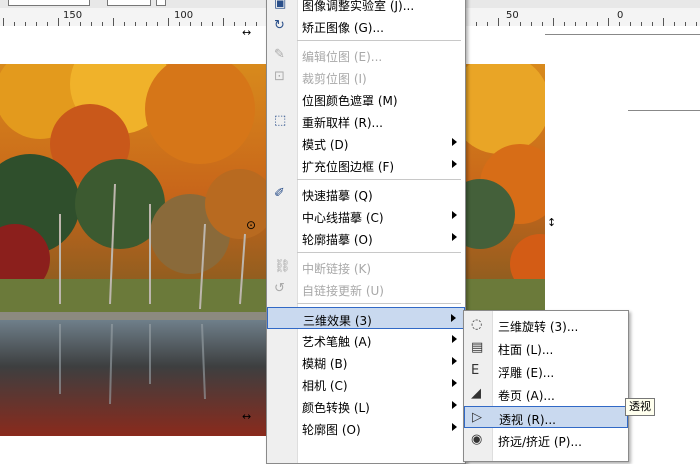  I want to click on menu-item: 轮廓图 (O), so click(366, 428).